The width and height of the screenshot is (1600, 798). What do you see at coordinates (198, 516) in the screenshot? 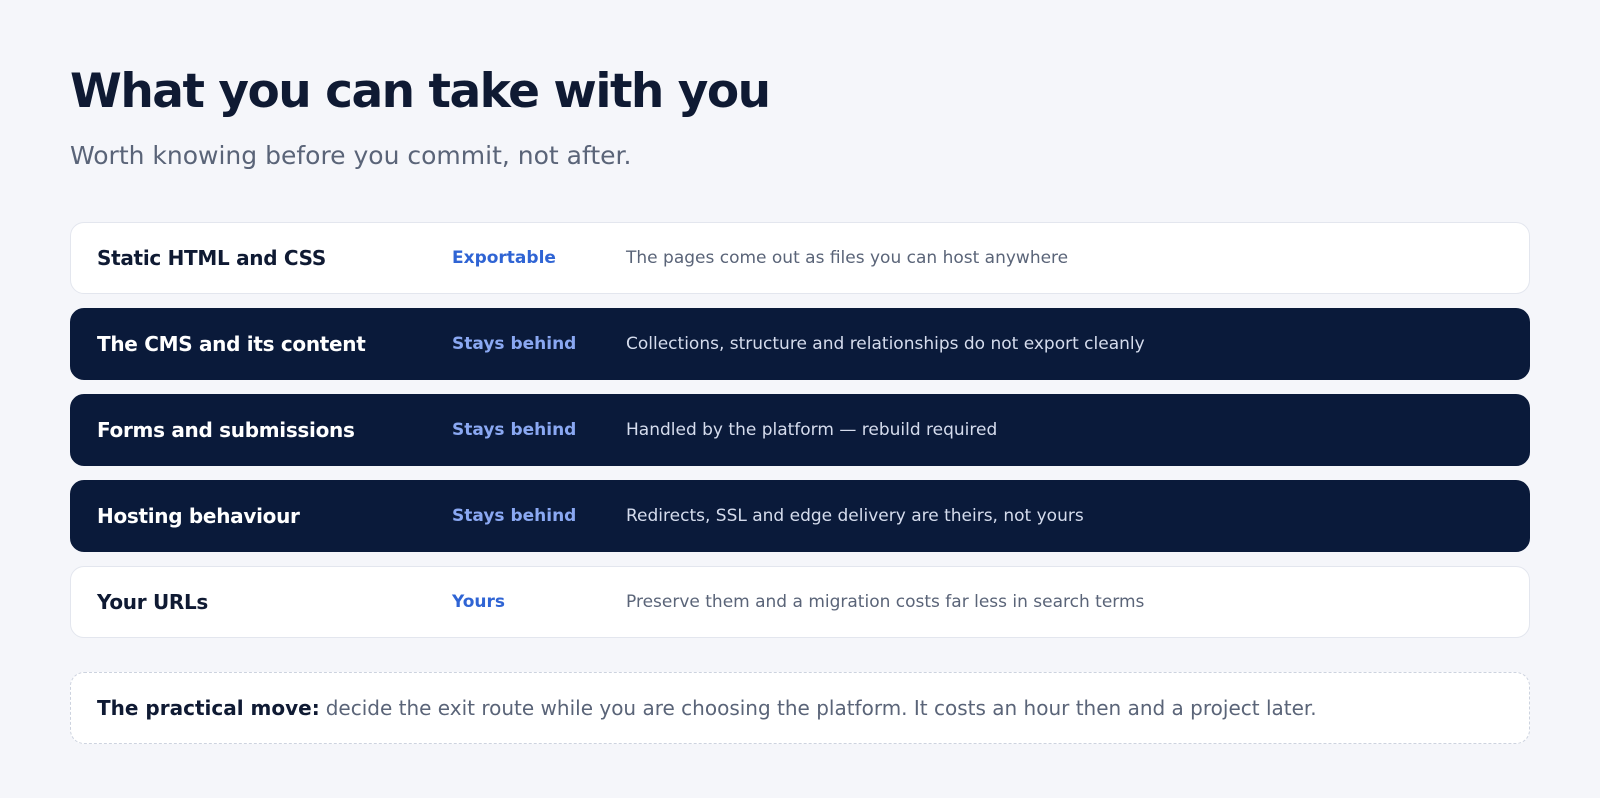
I see `item-name: Hosting behaviour` at bounding box center [198, 516].